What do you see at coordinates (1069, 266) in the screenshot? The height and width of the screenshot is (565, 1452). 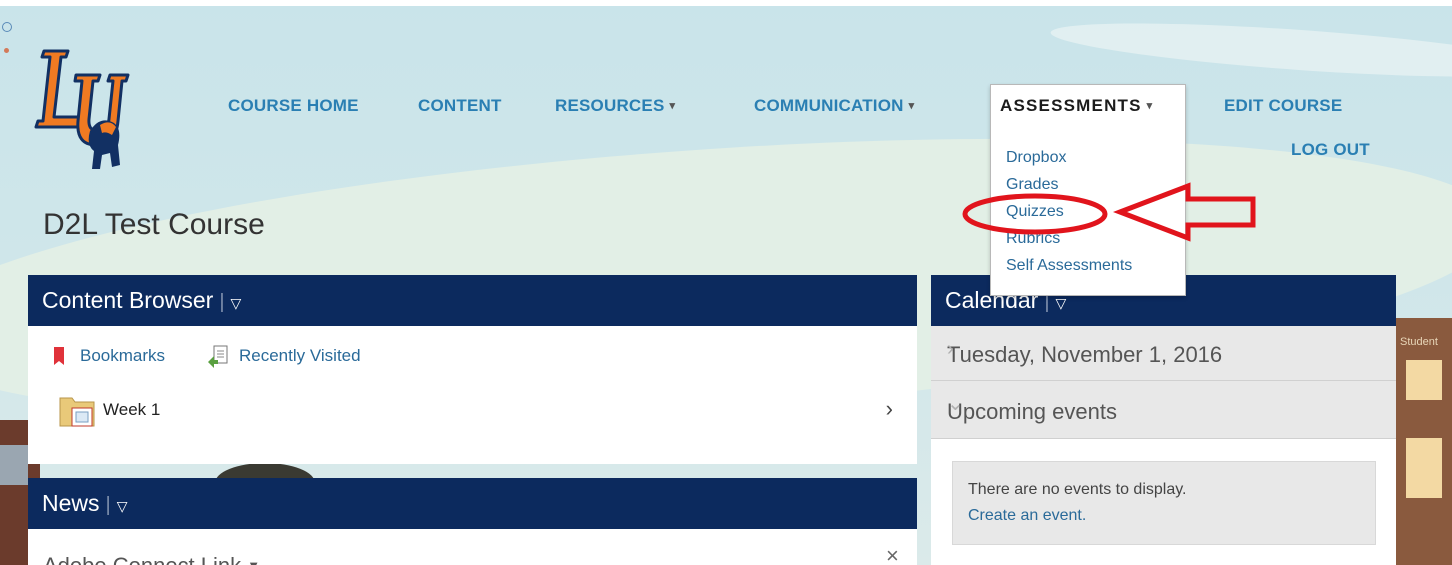 I see `menu-item-self-assessments: Self Assessments` at bounding box center [1069, 266].